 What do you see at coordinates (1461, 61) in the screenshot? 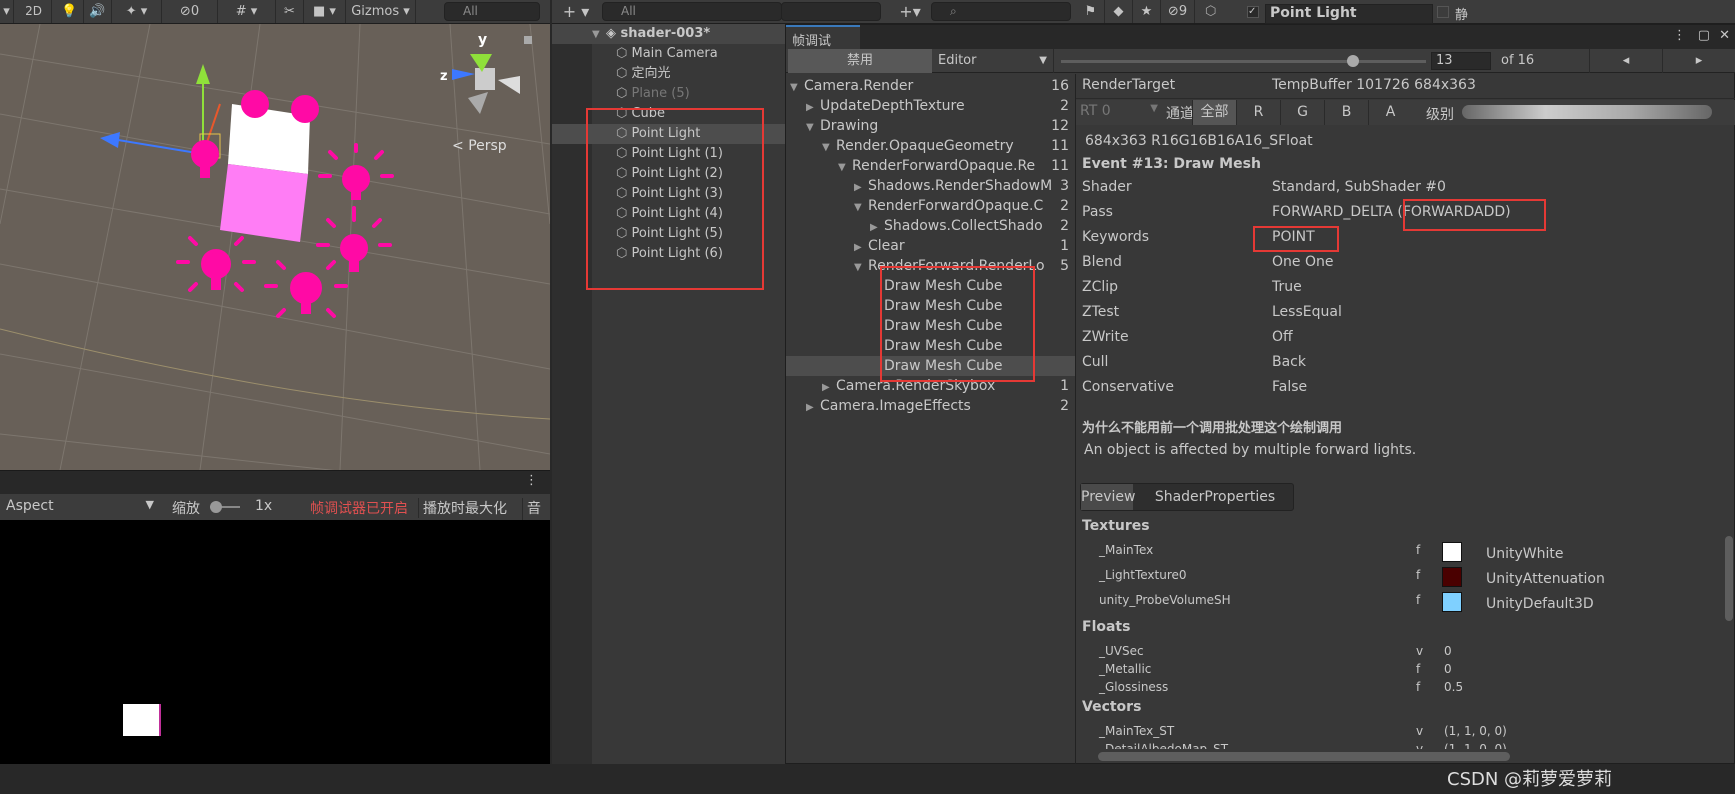
I see `event-number-input: 13` at bounding box center [1461, 61].